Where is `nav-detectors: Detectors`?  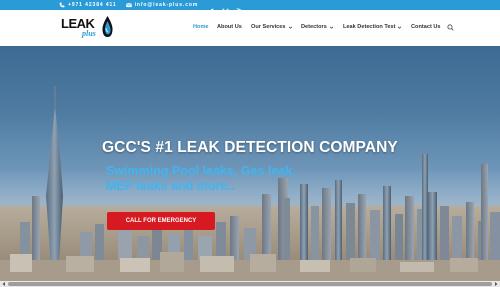
nav-detectors: Detectors is located at coordinates (317, 27).